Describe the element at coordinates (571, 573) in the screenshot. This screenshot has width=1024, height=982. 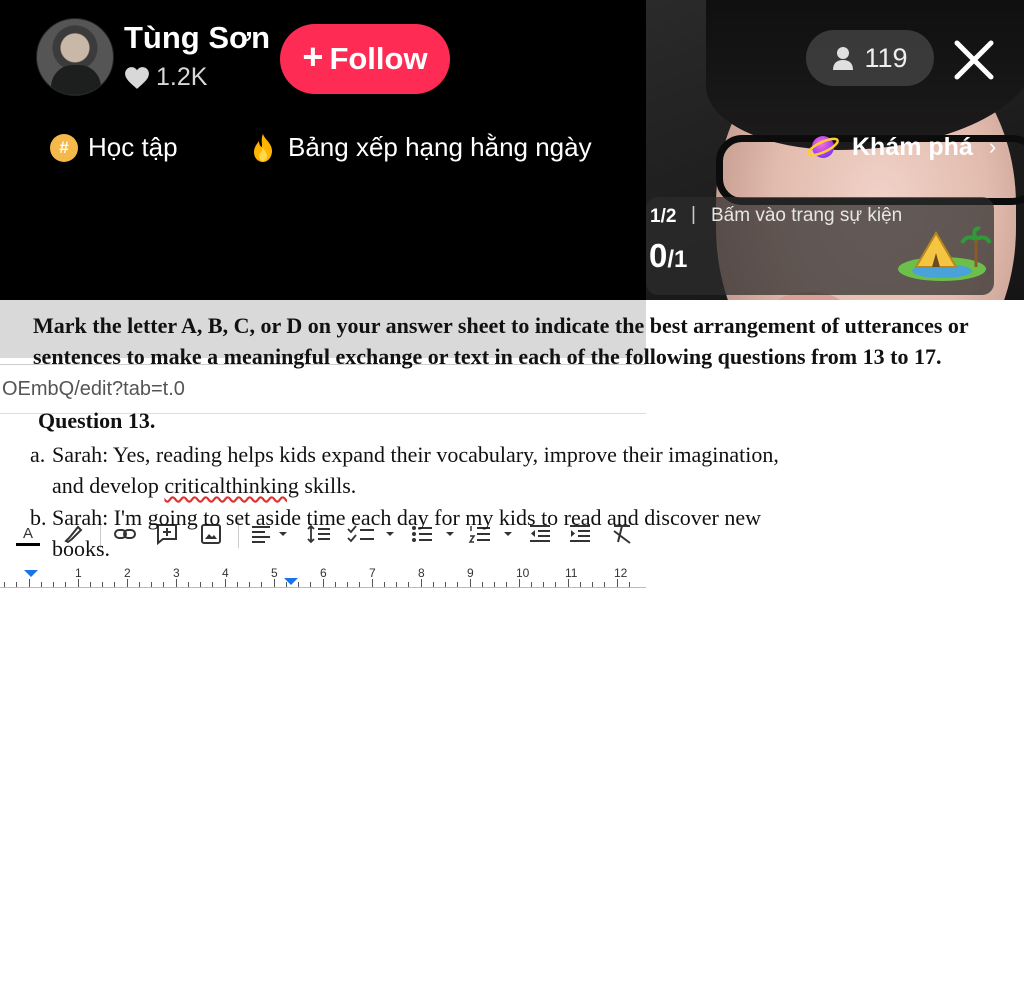
I see `ruler-number: 11` at that location.